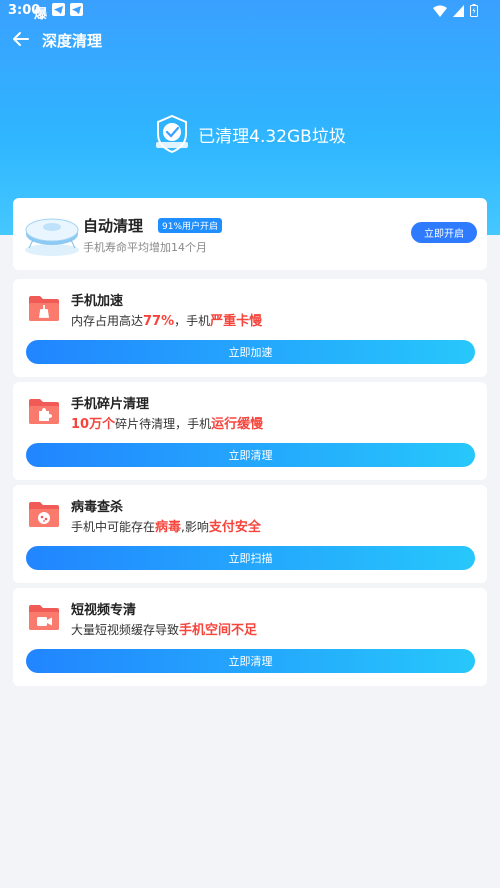  I want to click on video-folder-icon, so click(44, 617).